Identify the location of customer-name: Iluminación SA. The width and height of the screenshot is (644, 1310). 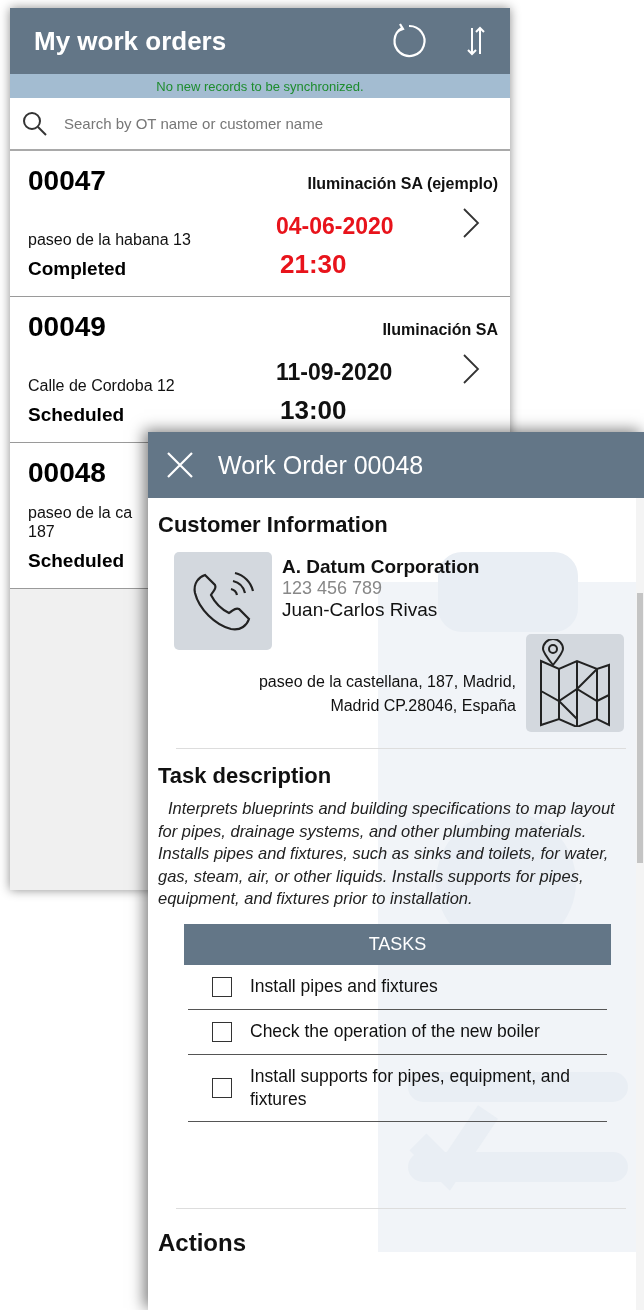
(440, 330).